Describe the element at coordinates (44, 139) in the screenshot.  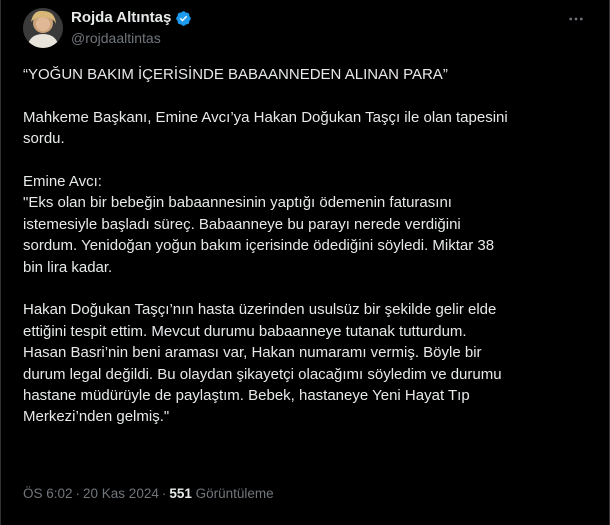
I see `text-line: sordu.` at that location.